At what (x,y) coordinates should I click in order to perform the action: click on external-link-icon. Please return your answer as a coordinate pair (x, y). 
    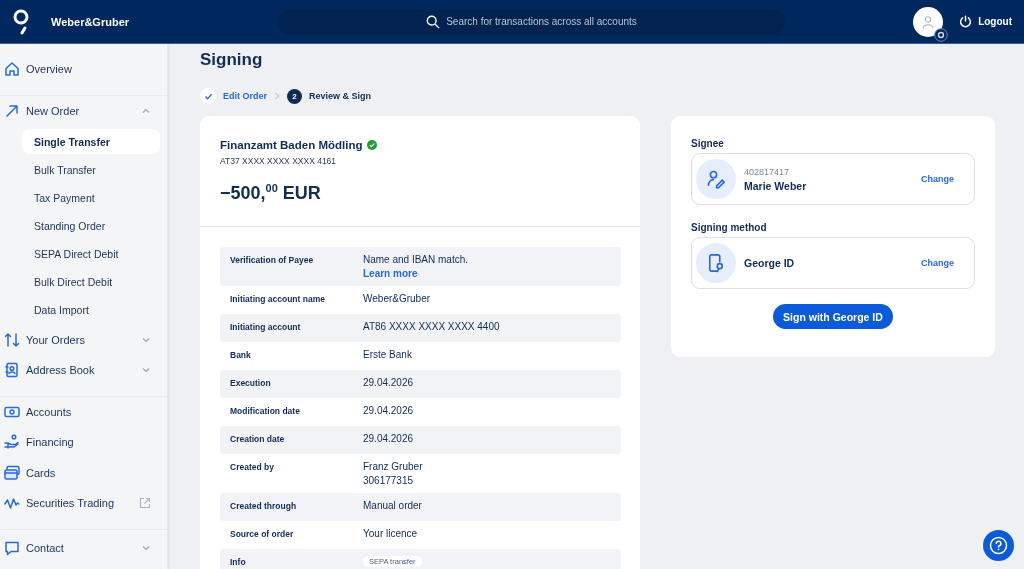
    Looking at the image, I should click on (145, 503).